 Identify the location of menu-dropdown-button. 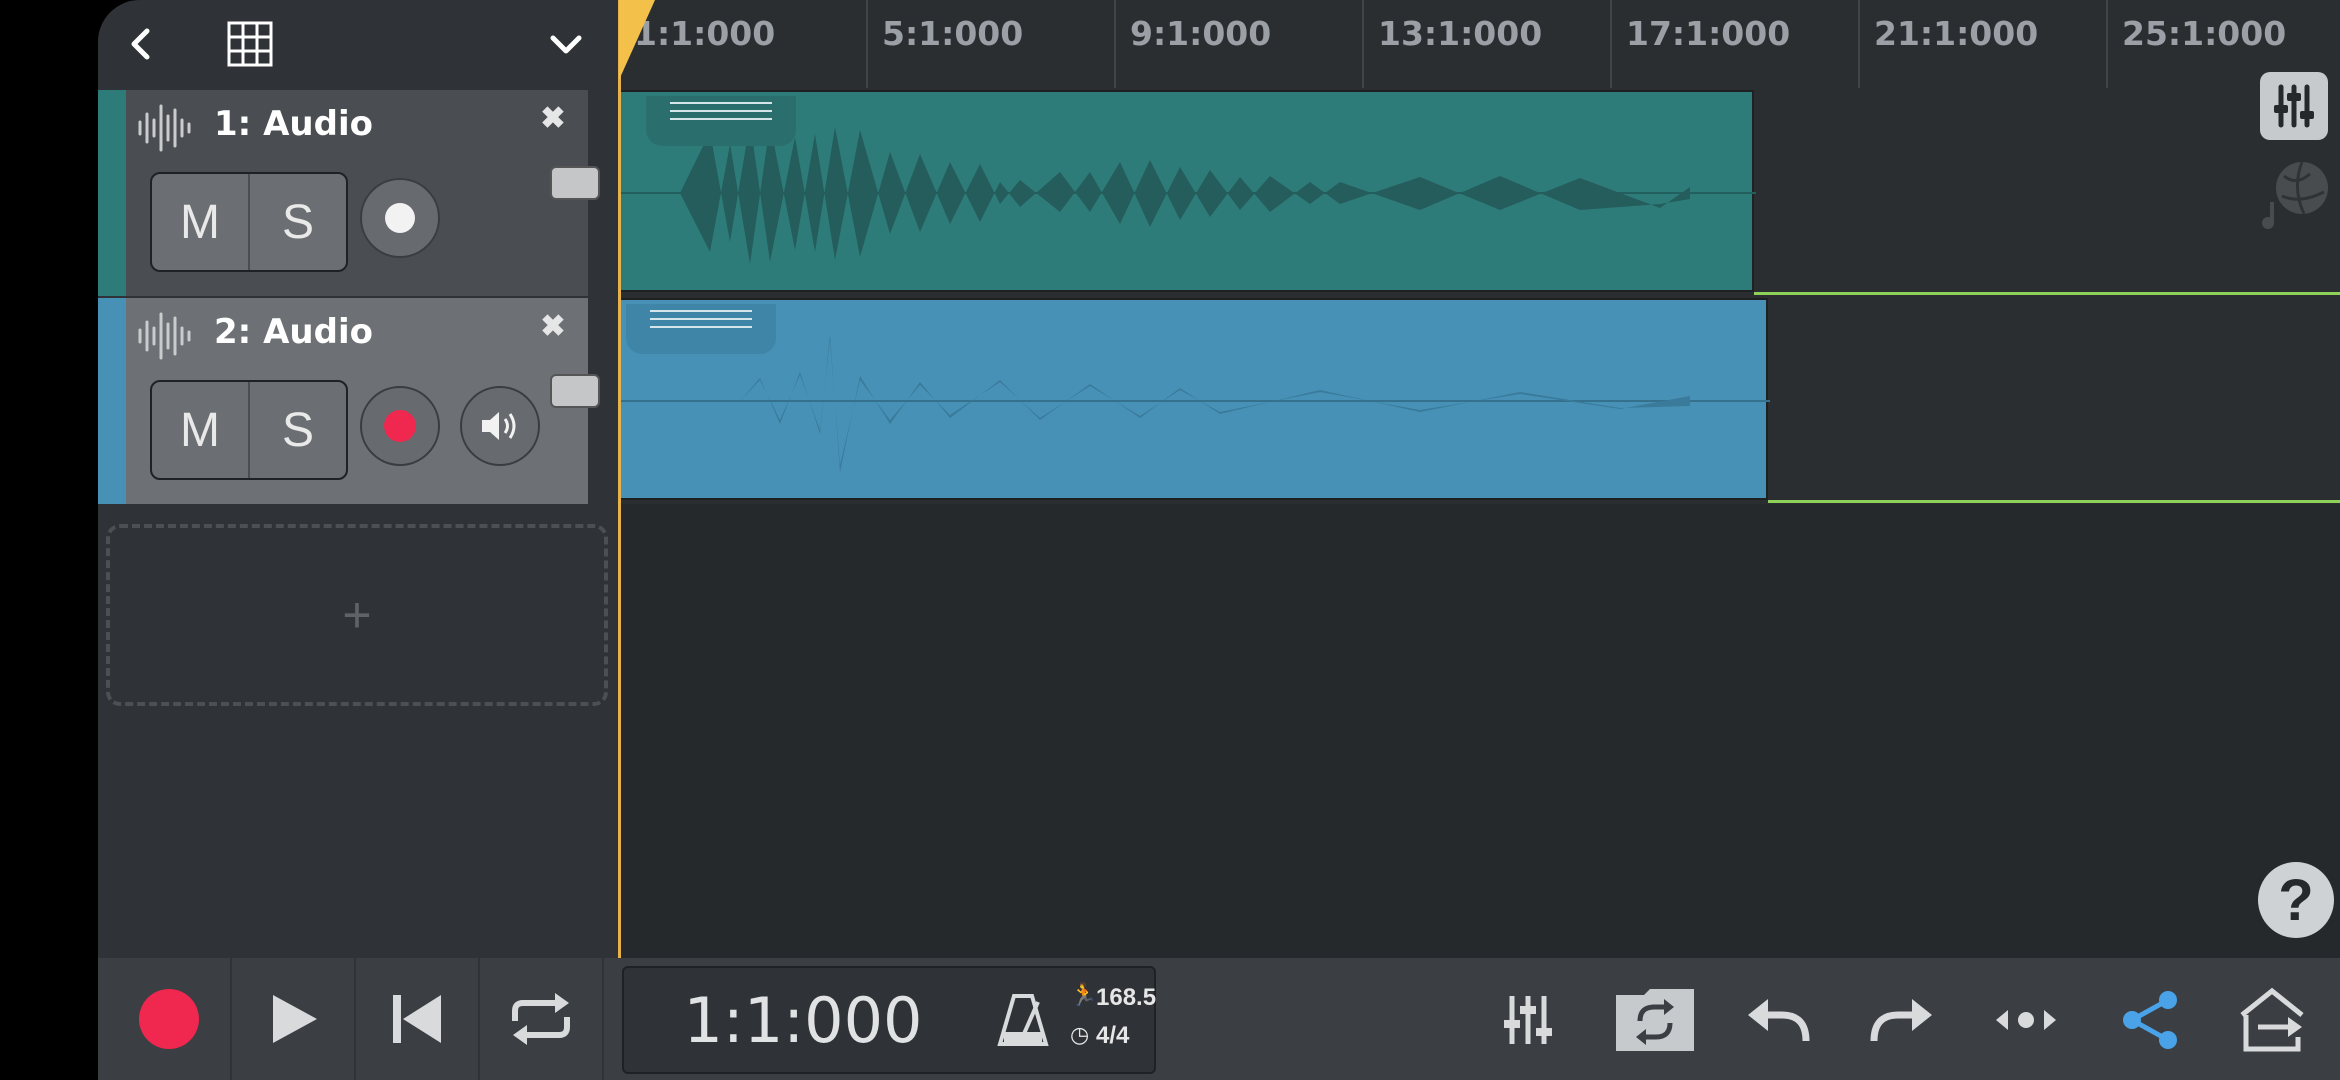
(566, 44).